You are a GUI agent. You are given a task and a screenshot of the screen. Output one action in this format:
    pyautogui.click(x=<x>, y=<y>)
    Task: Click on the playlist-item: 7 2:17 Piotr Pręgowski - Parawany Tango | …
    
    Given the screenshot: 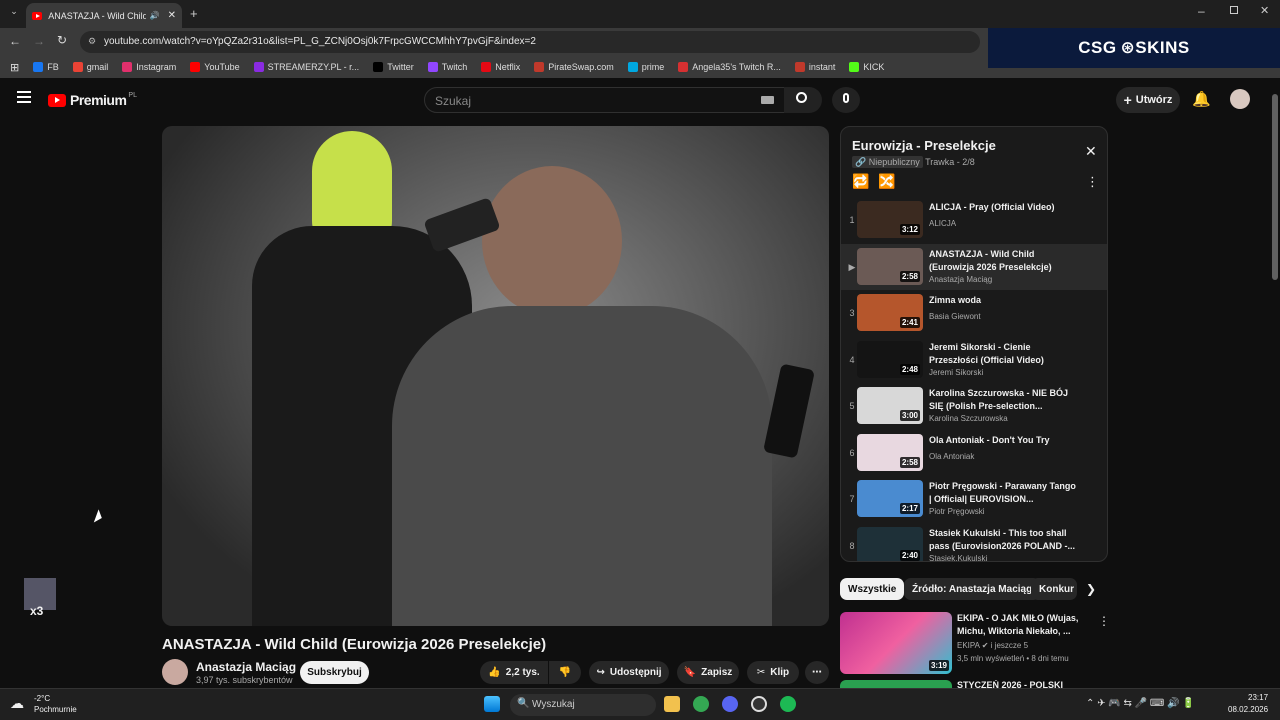 What is the action you would take?
    pyautogui.click(x=974, y=499)
    